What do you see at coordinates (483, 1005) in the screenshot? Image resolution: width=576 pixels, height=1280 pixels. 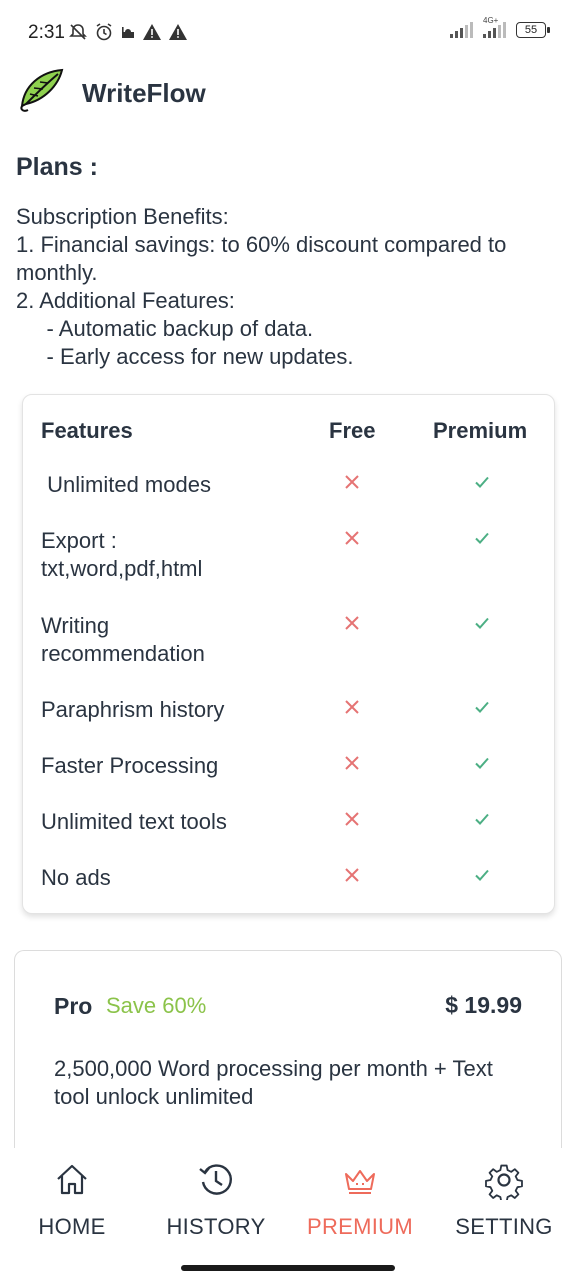 I see `plan-price: $ 19.99` at bounding box center [483, 1005].